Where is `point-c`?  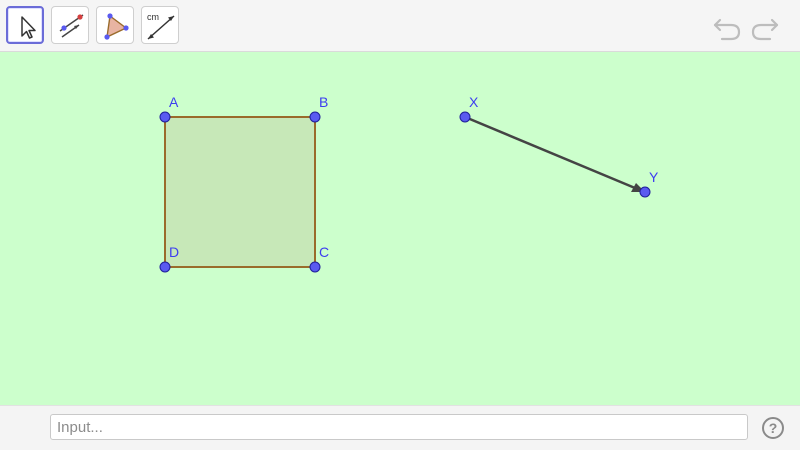 point-c is located at coordinates (315, 267).